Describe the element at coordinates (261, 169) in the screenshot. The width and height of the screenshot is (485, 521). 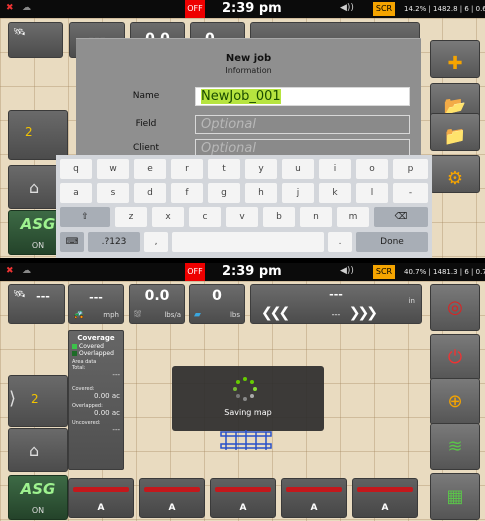
I see `key-y: y` at that location.